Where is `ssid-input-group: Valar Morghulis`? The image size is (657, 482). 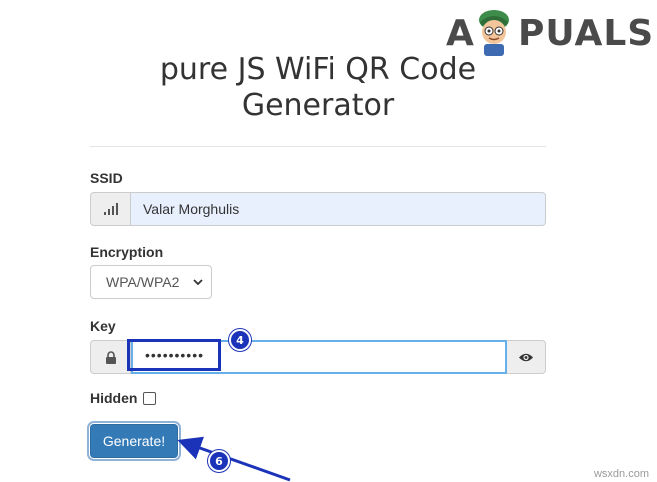 ssid-input-group: Valar Morghulis is located at coordinates (318, 209).